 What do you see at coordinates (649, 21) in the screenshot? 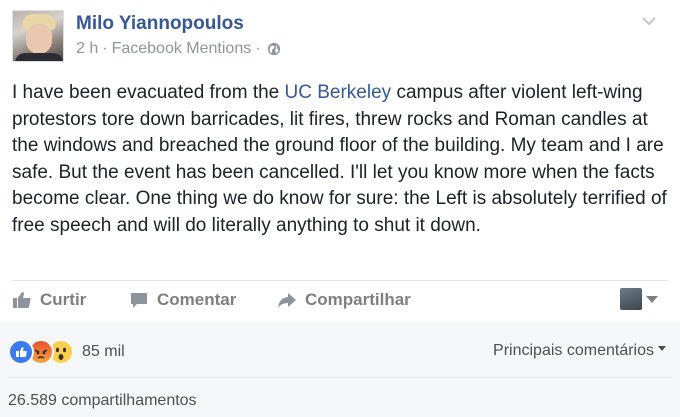
I see `chevron-down-icon` at bounding box center [649, 21].